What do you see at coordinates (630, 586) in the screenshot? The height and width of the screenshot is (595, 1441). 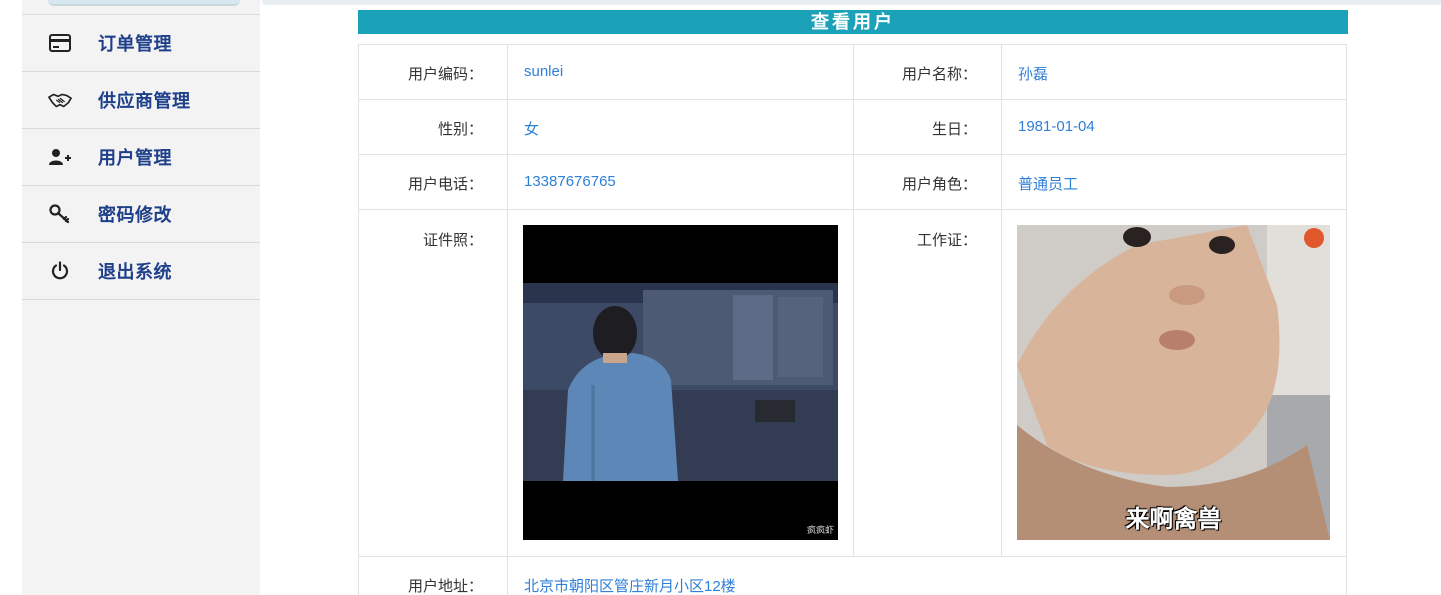 I see `address-value: 北京市朝阳区管庄新月小区12楼` at bounding box center [630, 586].